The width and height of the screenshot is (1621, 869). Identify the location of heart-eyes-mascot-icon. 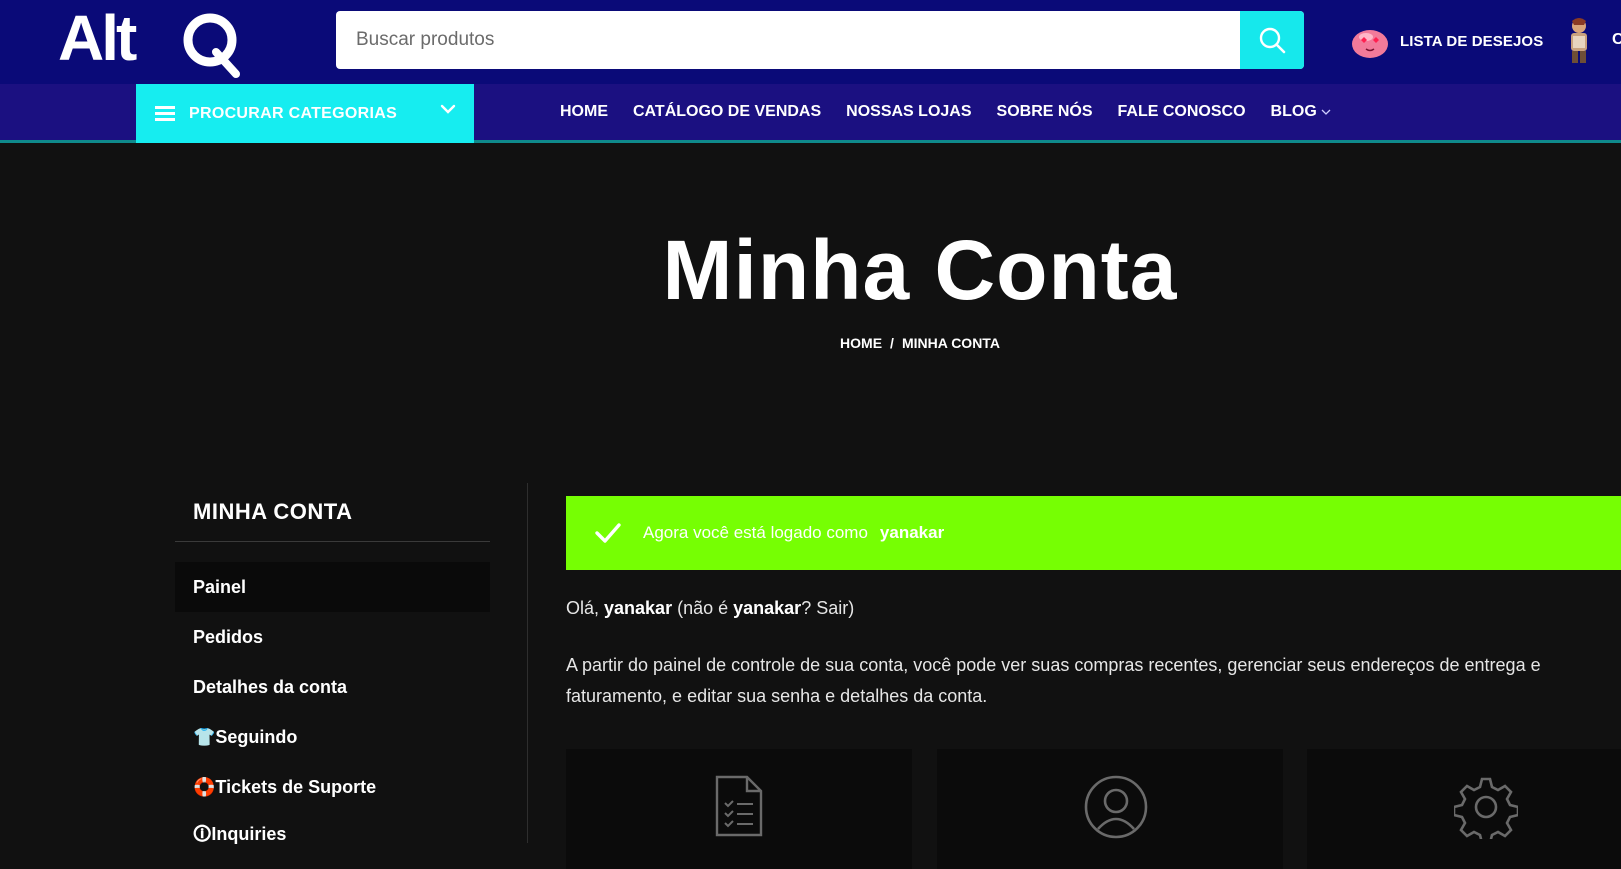
(1370, 44).